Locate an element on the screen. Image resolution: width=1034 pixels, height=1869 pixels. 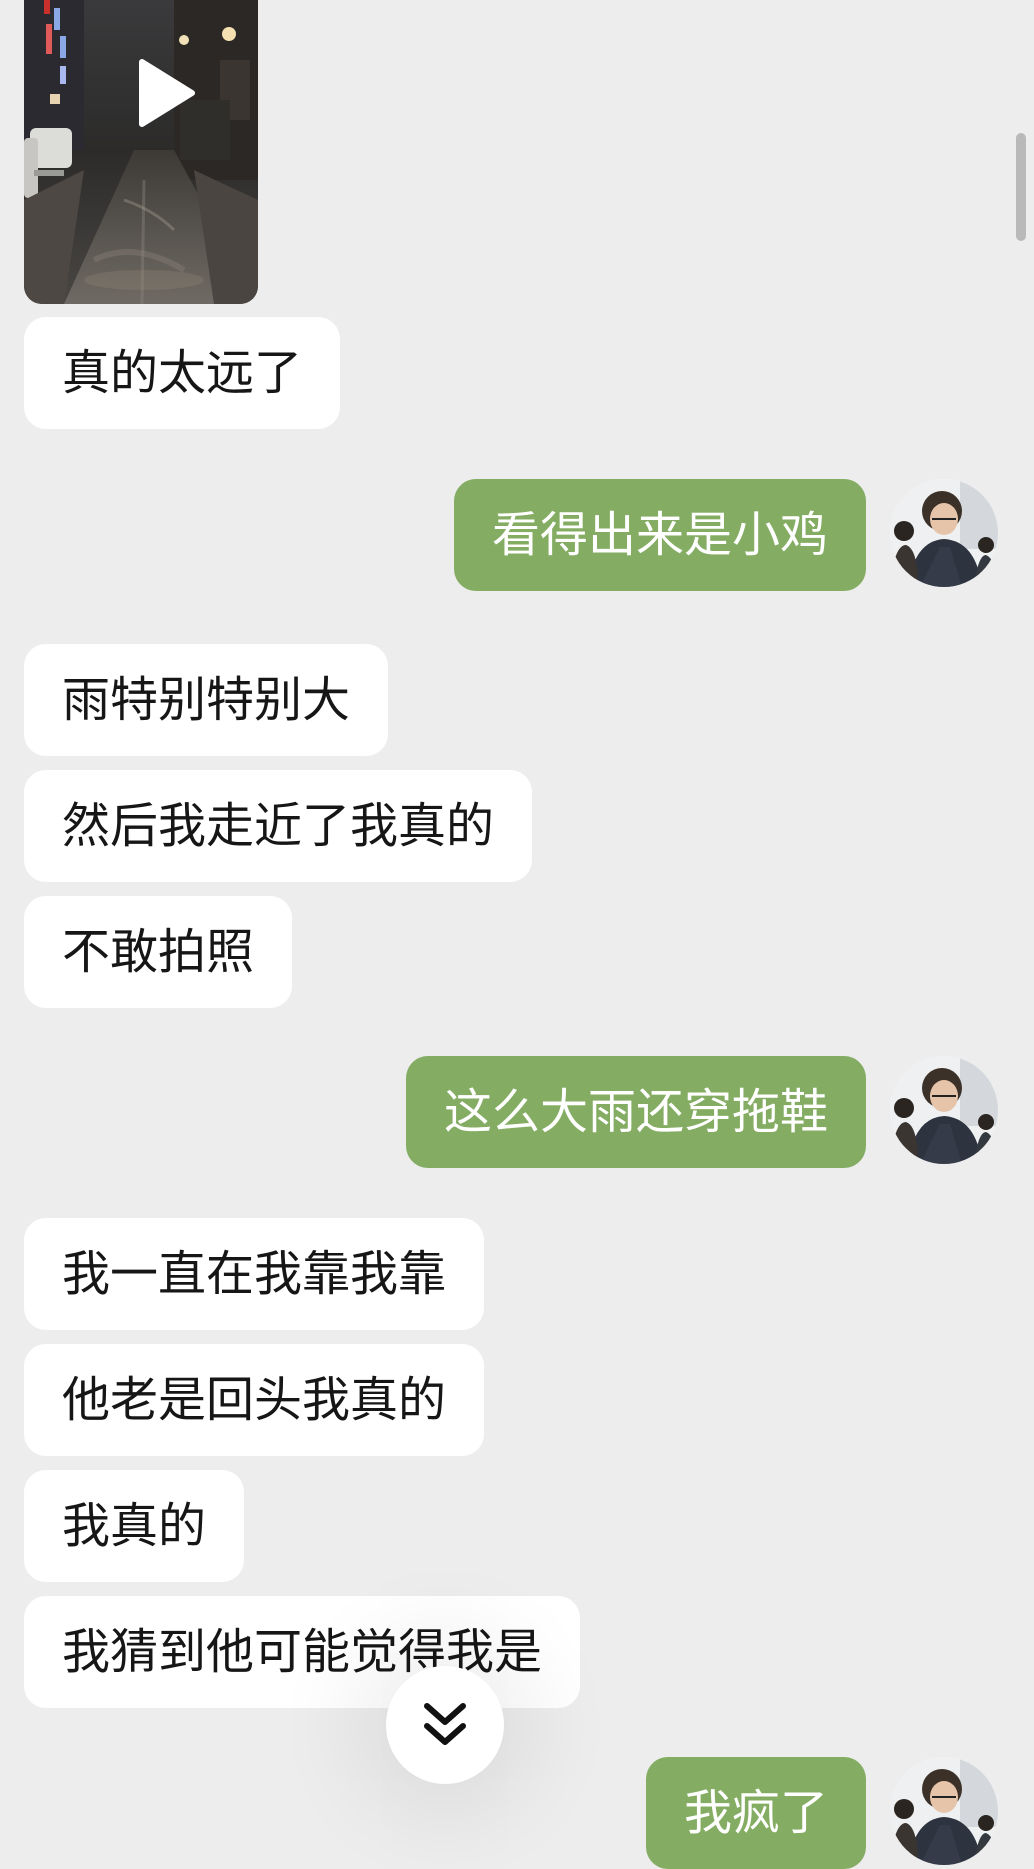
incoming-message-bubble: 我一直在我靠我靠 is located at coordinates (254, 1274).